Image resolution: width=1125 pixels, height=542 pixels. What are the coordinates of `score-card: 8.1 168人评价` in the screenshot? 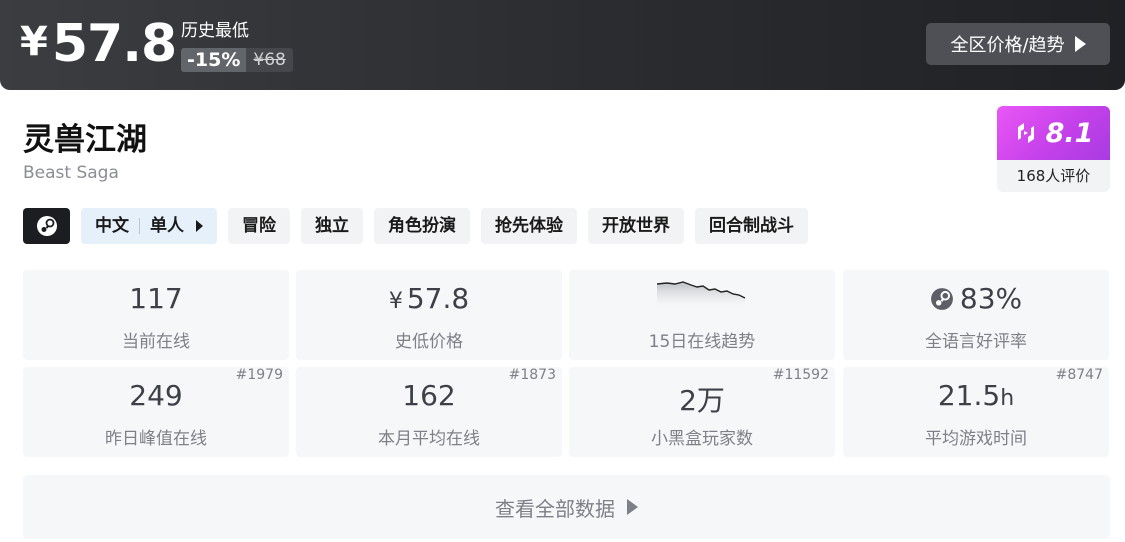 It's located at (1053, 149).